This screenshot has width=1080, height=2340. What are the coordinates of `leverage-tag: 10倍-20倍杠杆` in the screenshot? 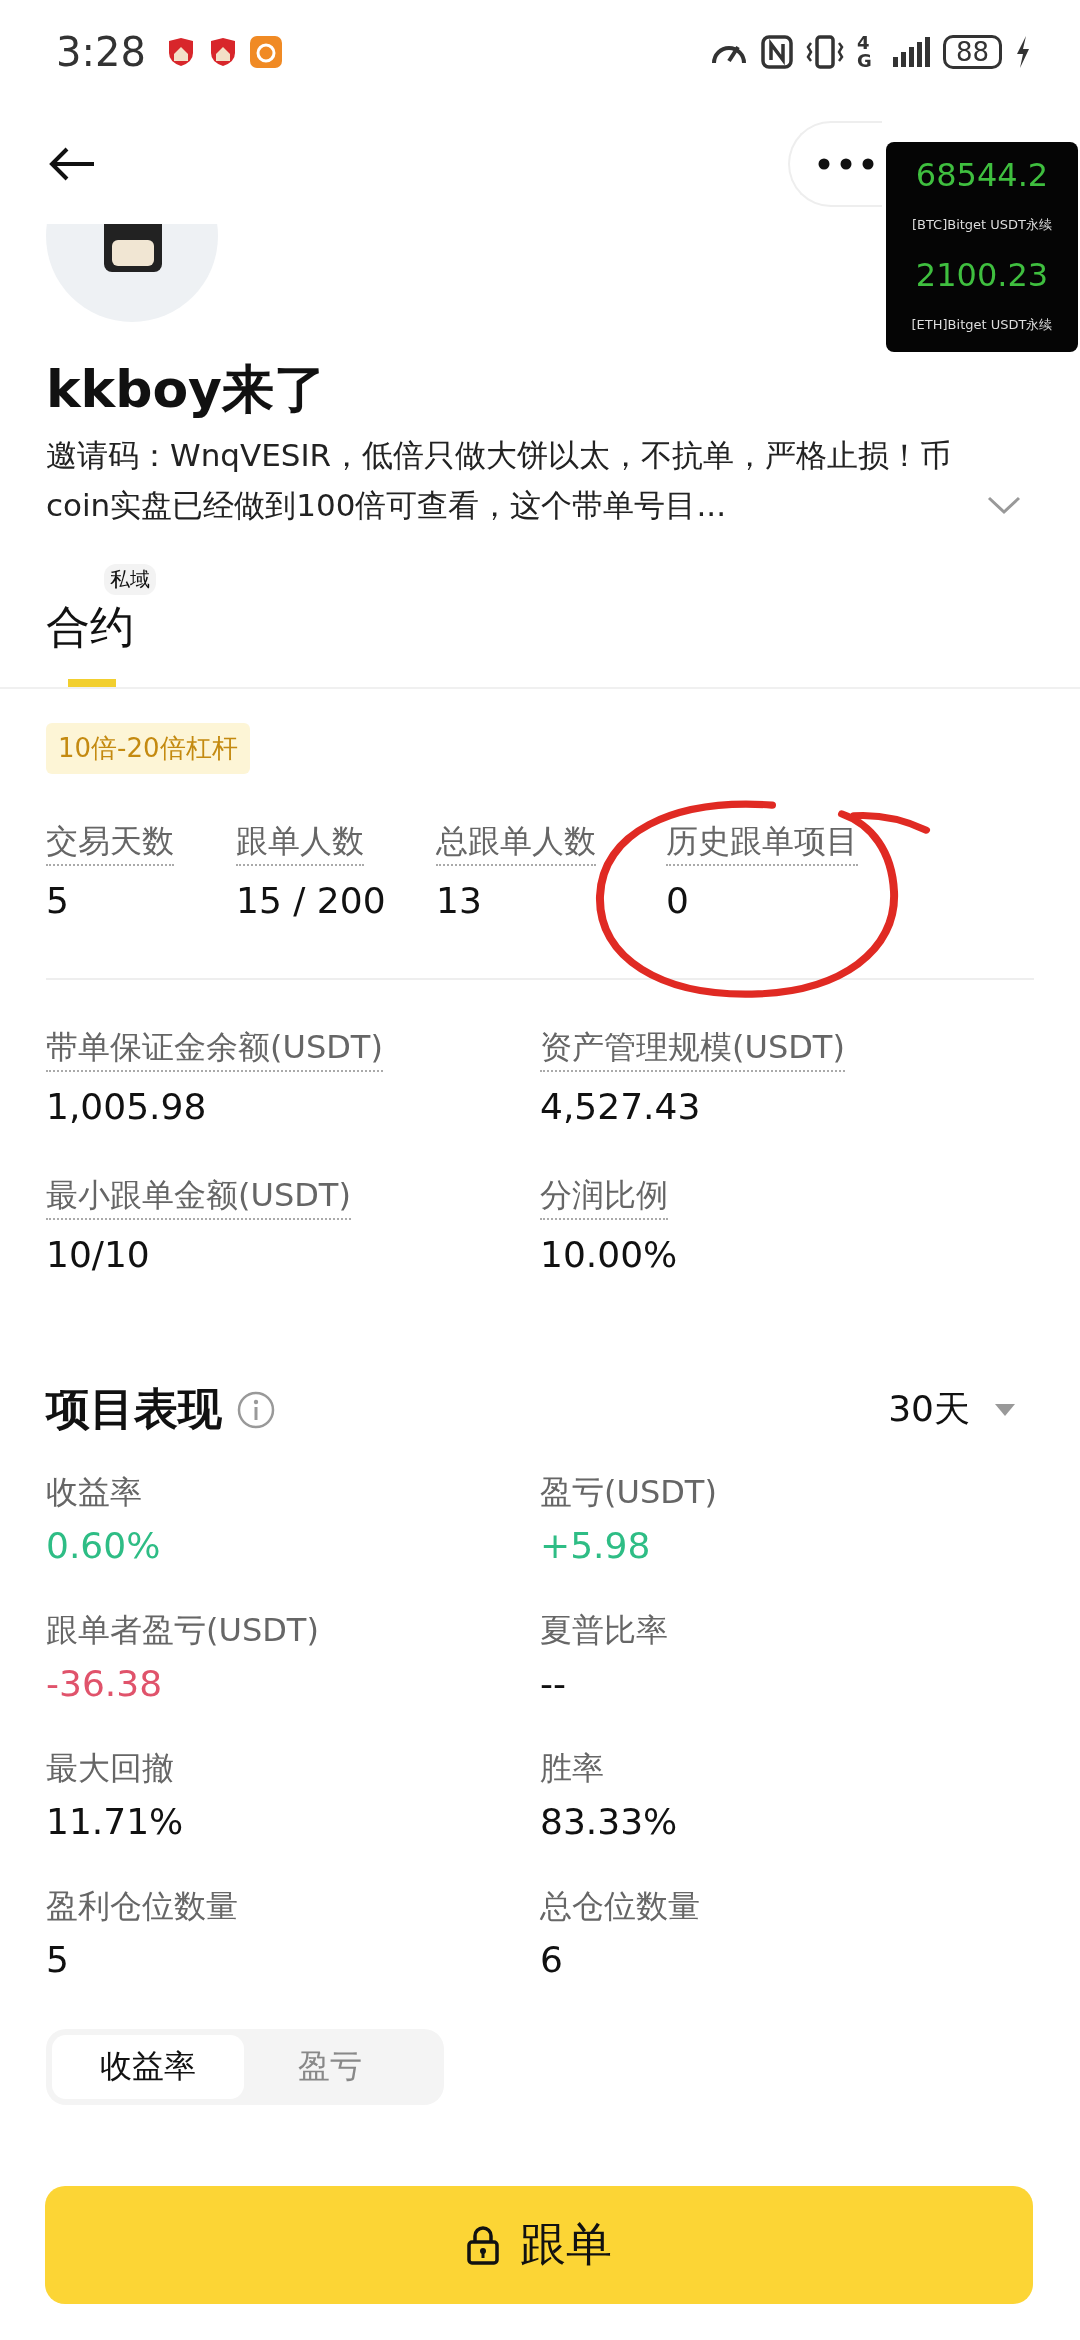 It's located at (148, 748).